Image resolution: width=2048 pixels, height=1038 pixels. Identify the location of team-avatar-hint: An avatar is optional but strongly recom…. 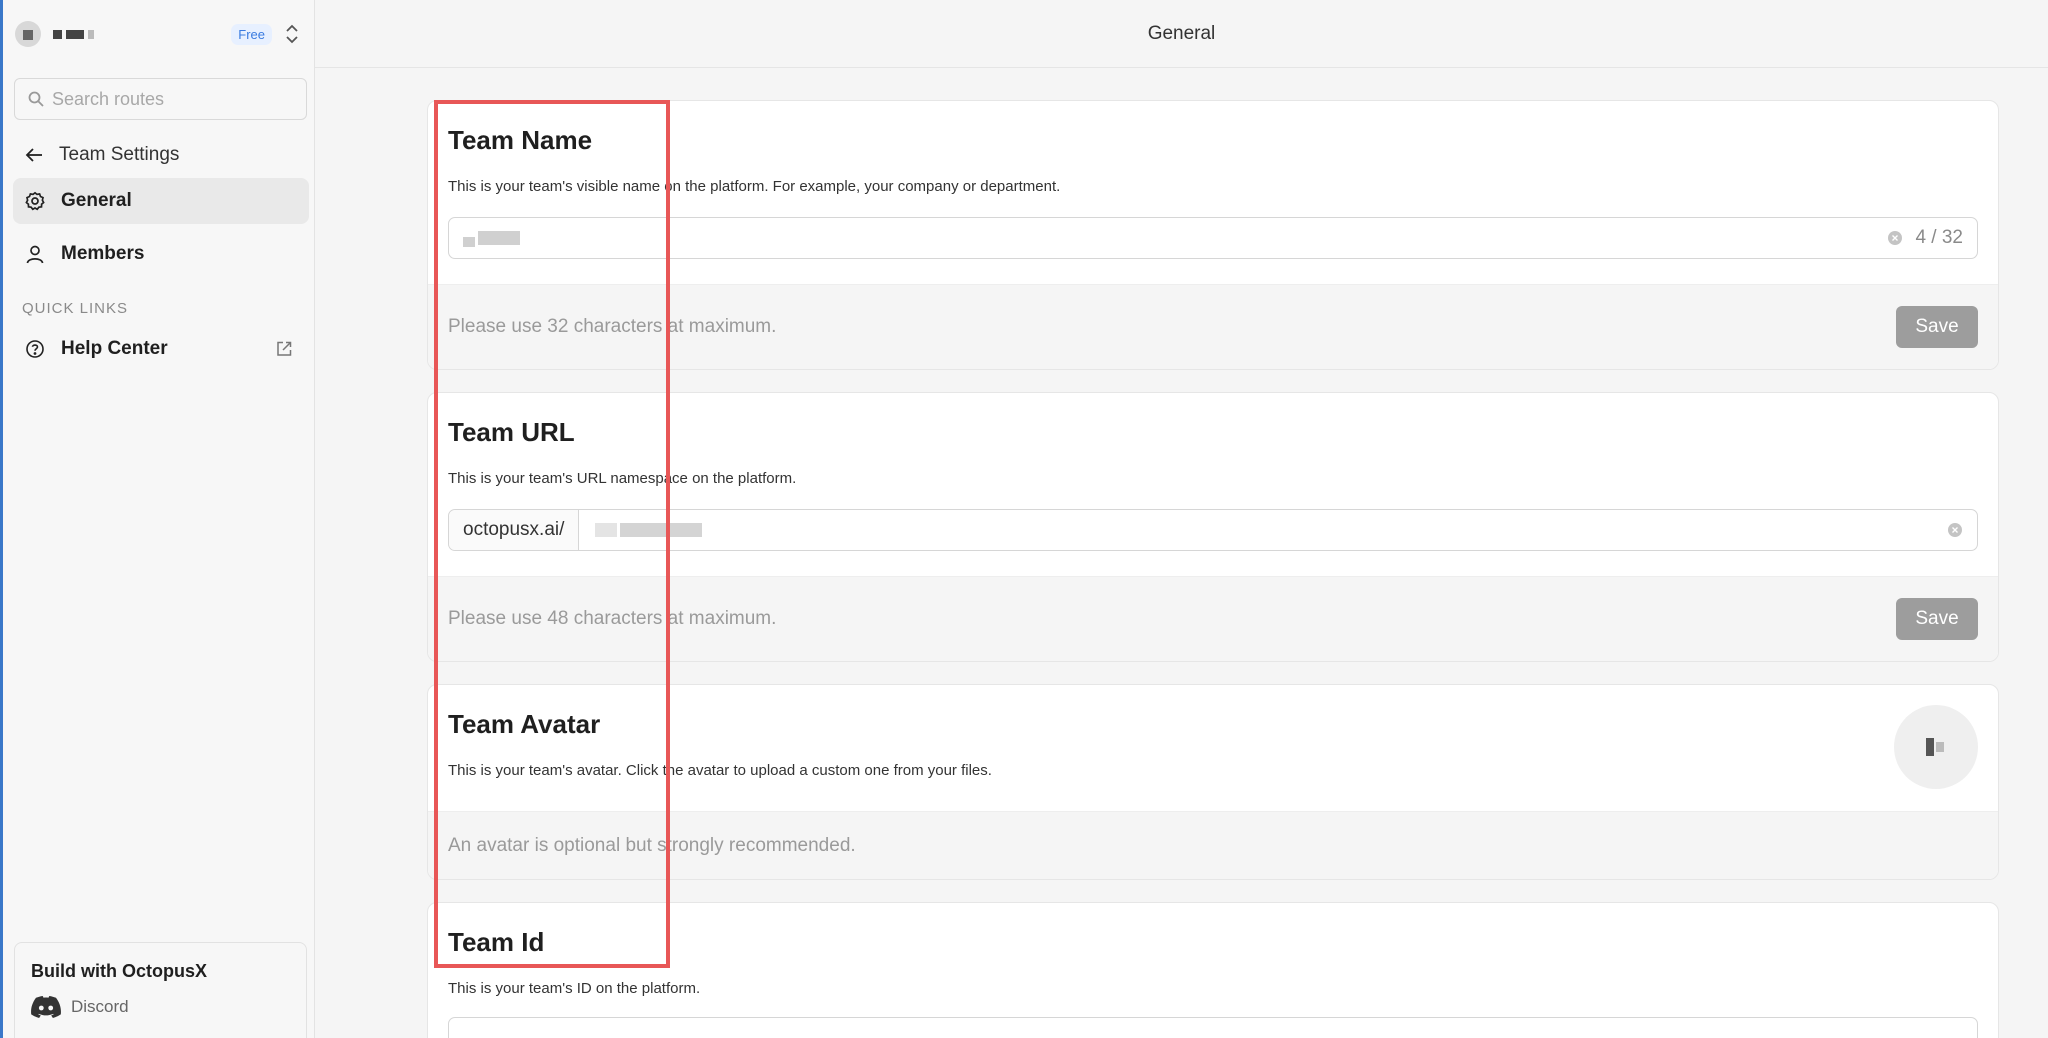
(652, 845).